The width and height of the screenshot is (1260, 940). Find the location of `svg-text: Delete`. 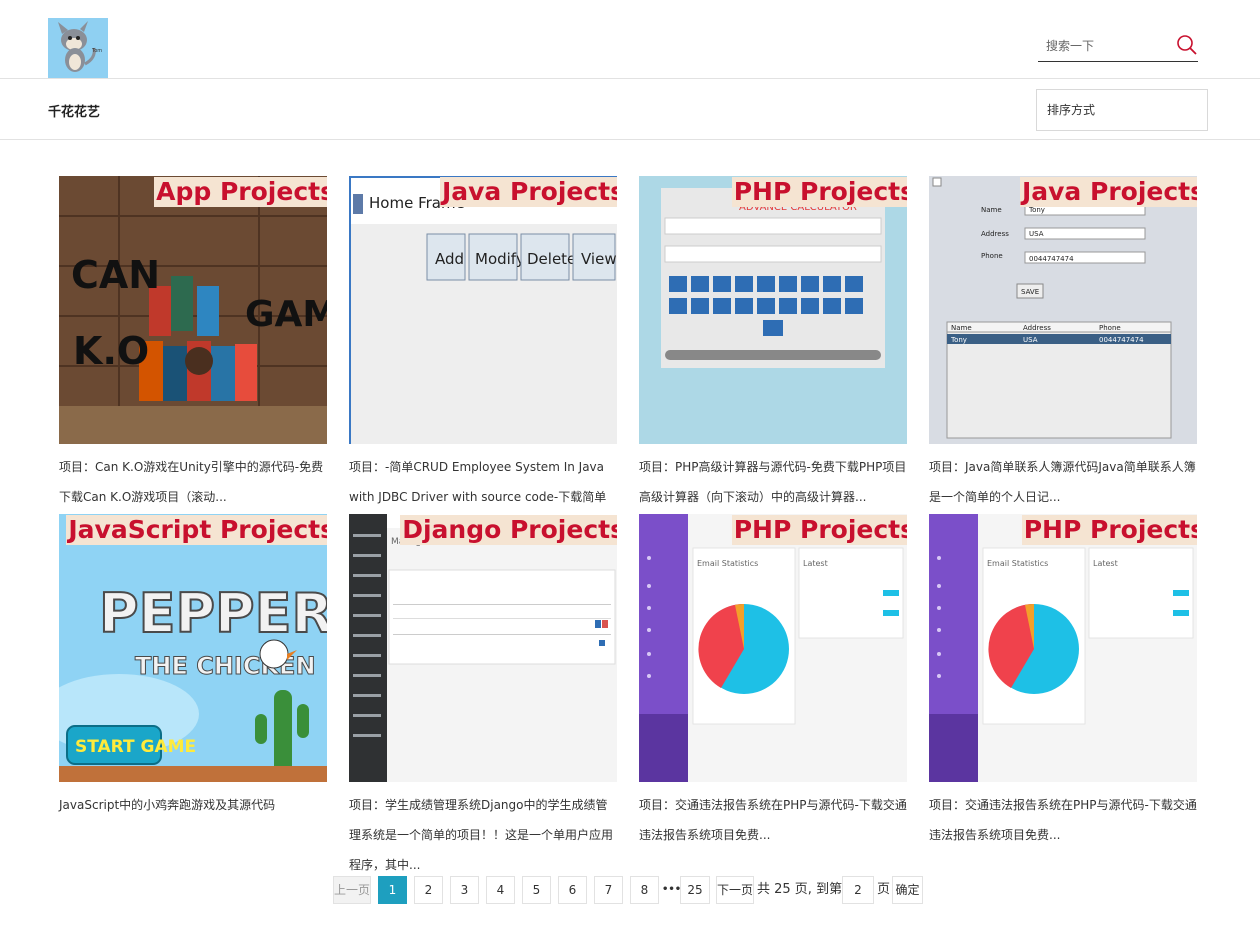

svg-text: Delete is located at coordinates (551, 259).